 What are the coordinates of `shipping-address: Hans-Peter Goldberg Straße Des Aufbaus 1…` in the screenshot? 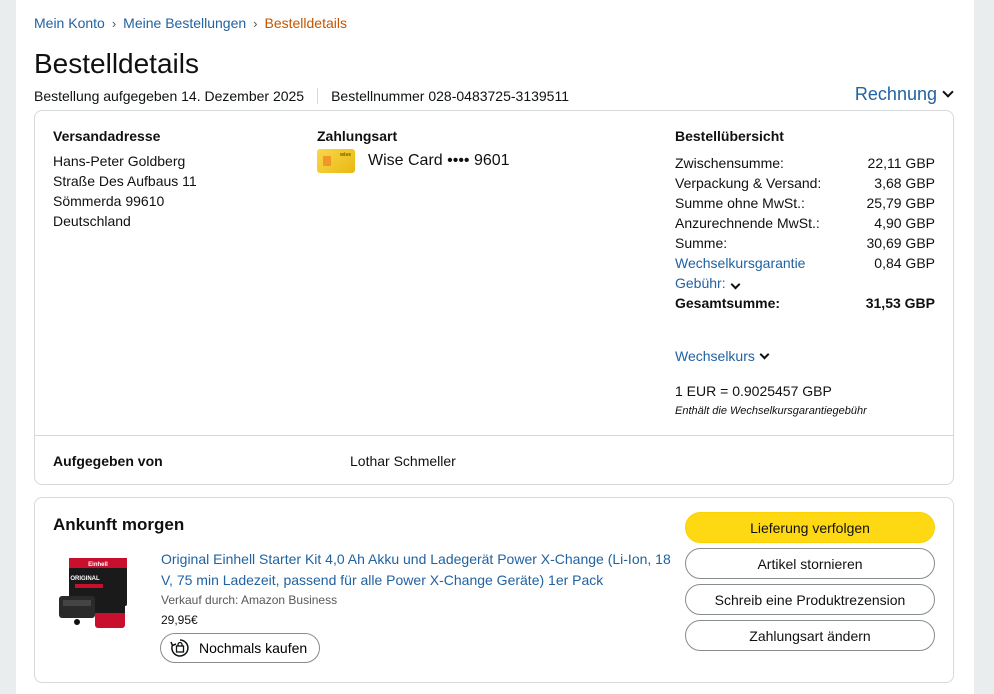 It's located at (125, 191).